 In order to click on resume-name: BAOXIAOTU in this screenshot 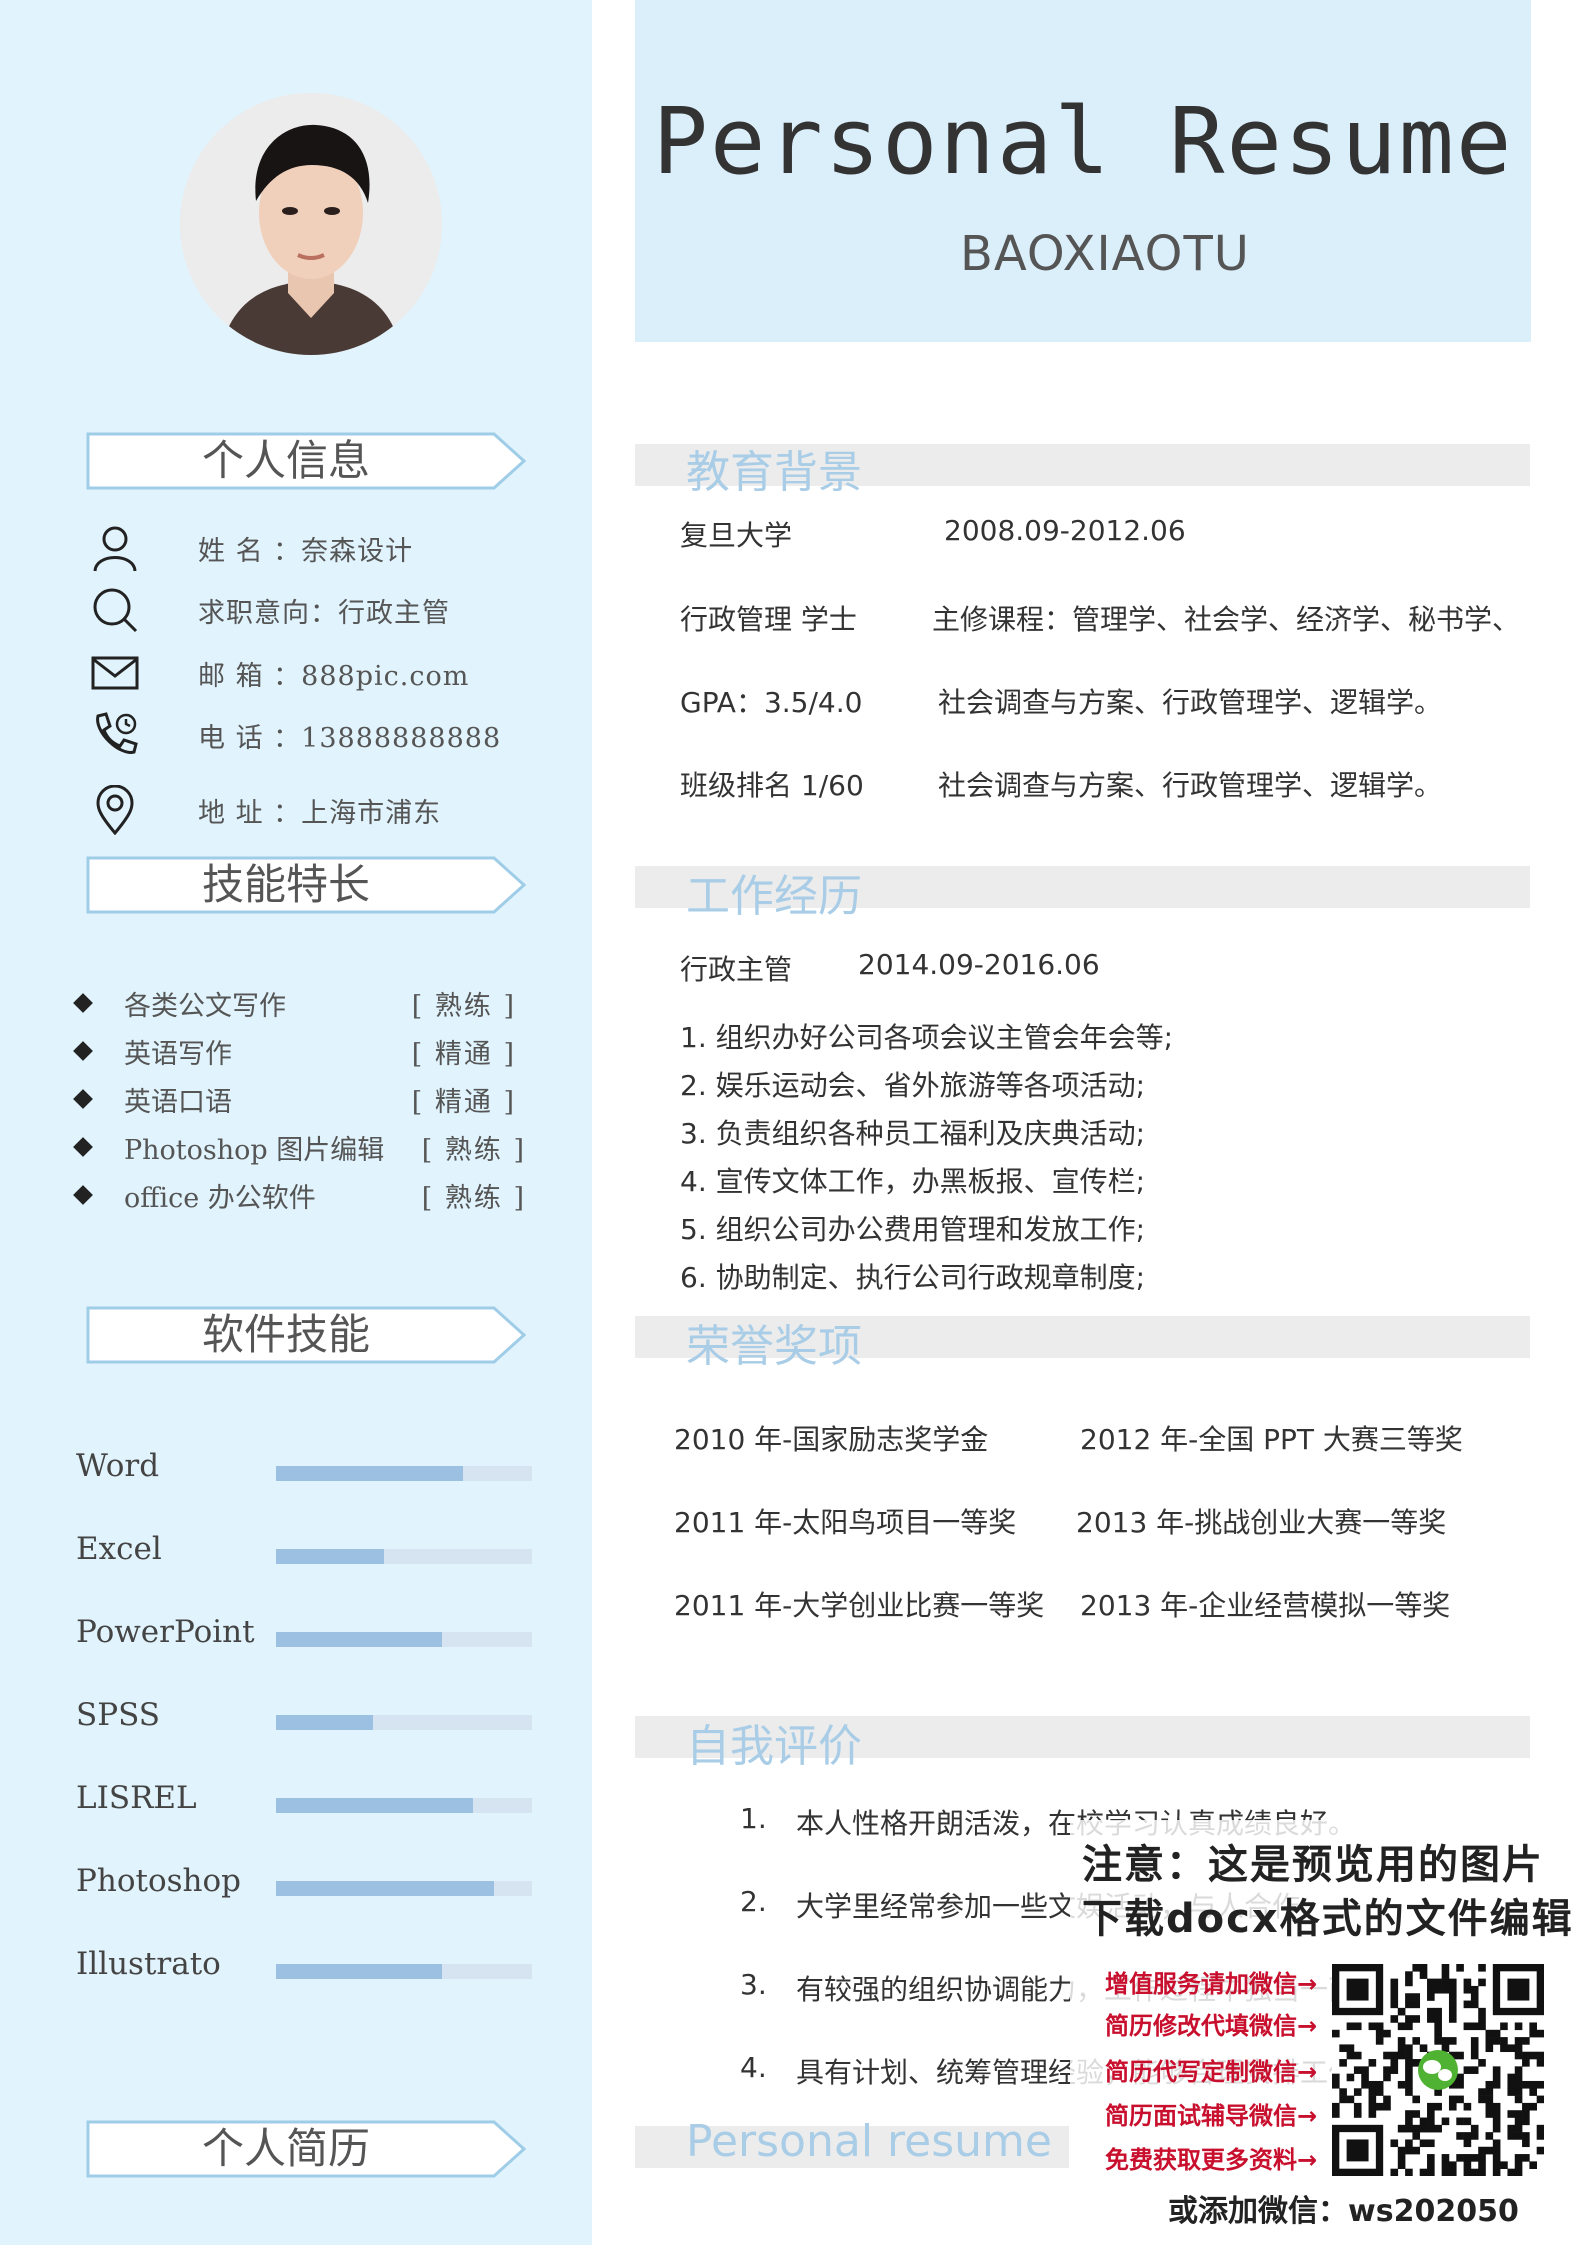, I will do `click(1105, 254)`.